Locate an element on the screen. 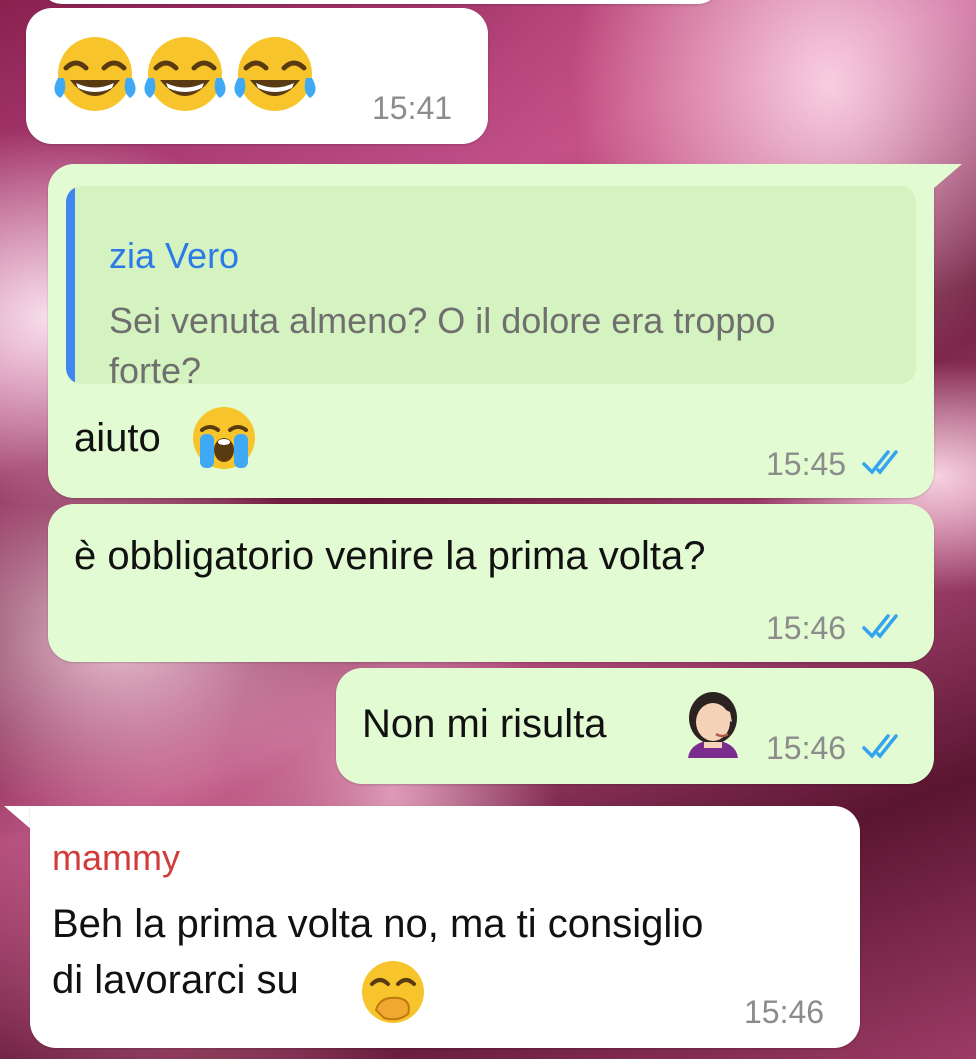 The image size is (976, 1059). message-time: 15:45 is located at coordinates (806, 464).